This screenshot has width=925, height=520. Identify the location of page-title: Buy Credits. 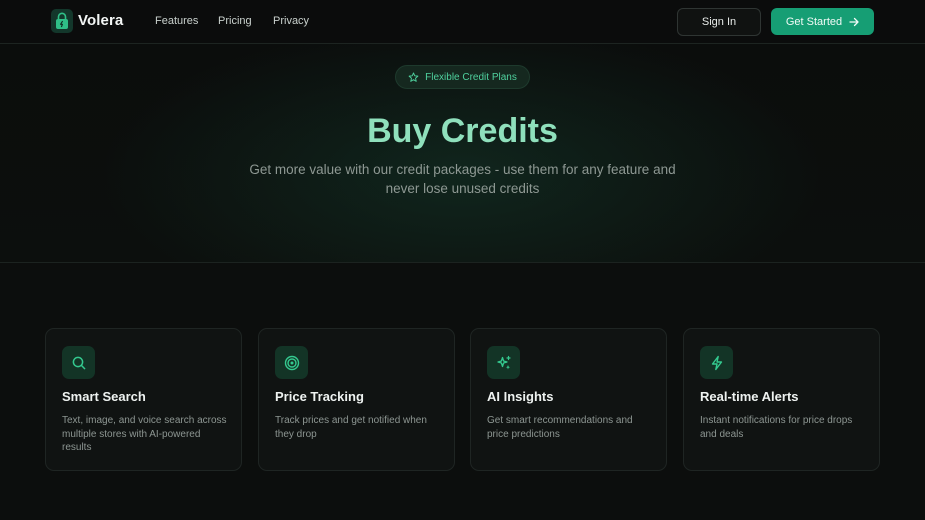
(462, 131).